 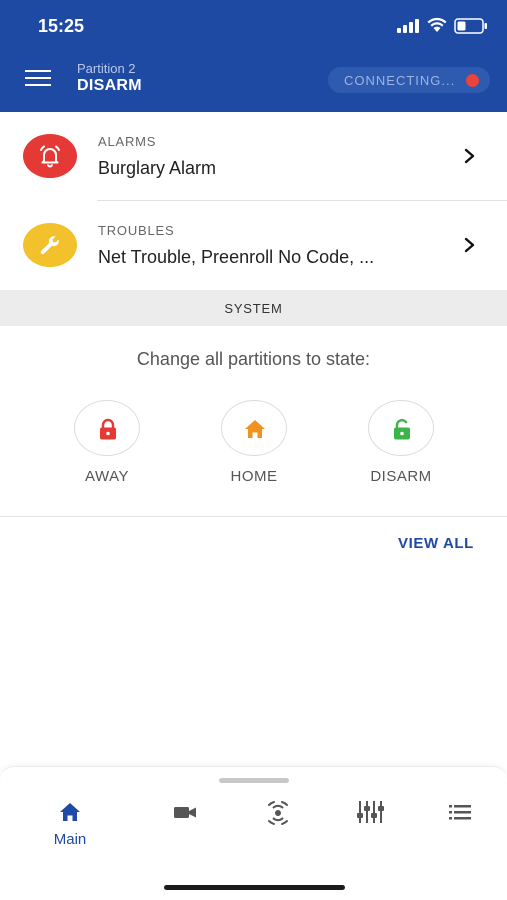 What do you see at coordinates (278, 813) in the screenshot?
I see `sensor-icon` at bounding box center [278, 813].